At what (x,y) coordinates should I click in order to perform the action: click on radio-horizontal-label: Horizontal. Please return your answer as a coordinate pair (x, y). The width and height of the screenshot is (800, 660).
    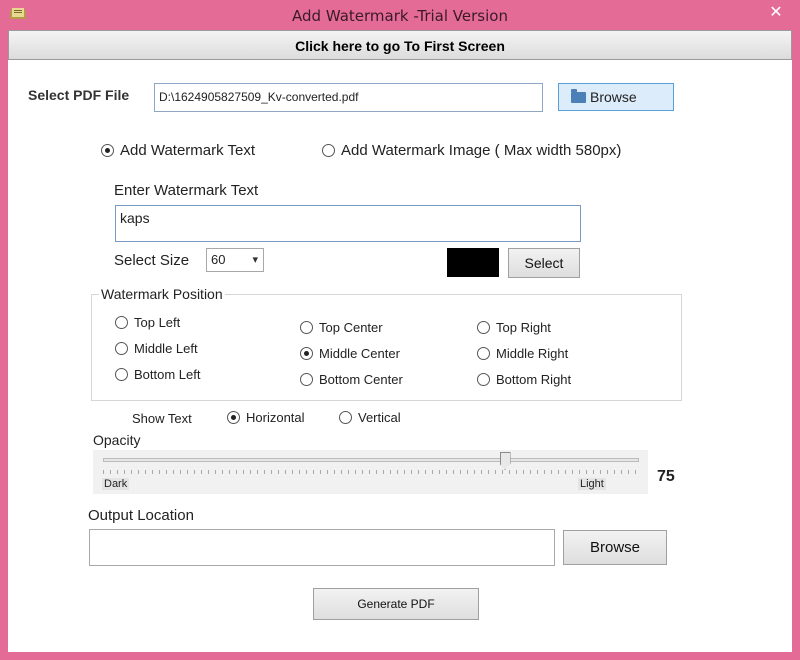
    Looking at the image, I should click on (275, 417).